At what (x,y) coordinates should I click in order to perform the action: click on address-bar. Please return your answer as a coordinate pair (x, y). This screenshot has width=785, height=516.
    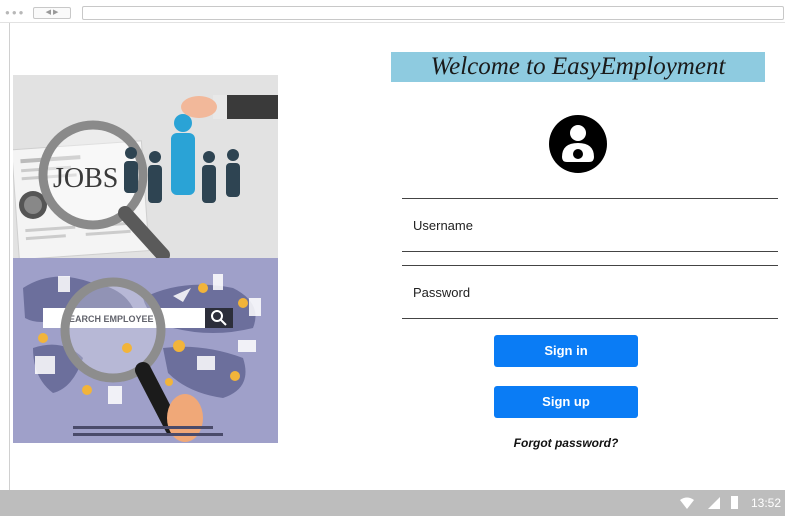
    Looking at the image, I should click on (433, 13).